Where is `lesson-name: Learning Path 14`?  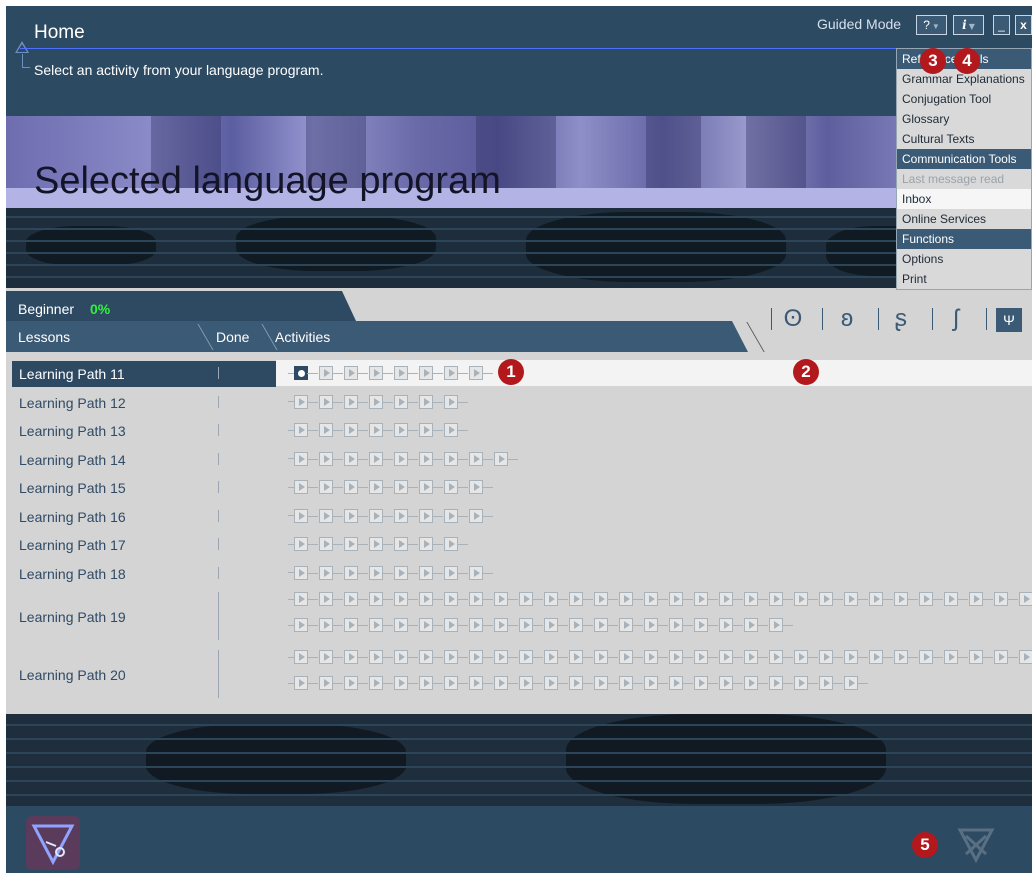 lesson-name: Learning Path 14 is located at coordinates (144, 460).